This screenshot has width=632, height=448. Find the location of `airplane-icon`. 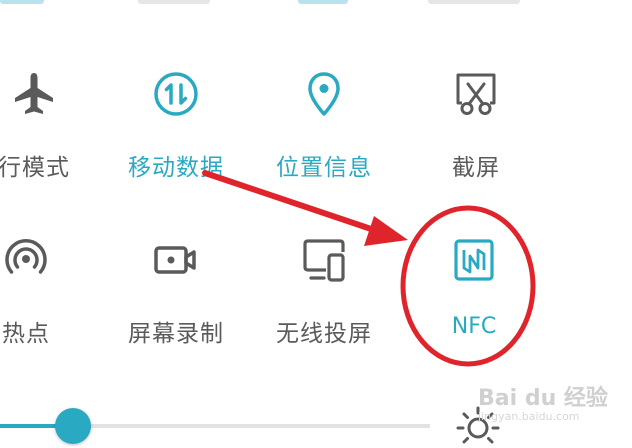

airplane-icon is located at coordinates (34, 96).